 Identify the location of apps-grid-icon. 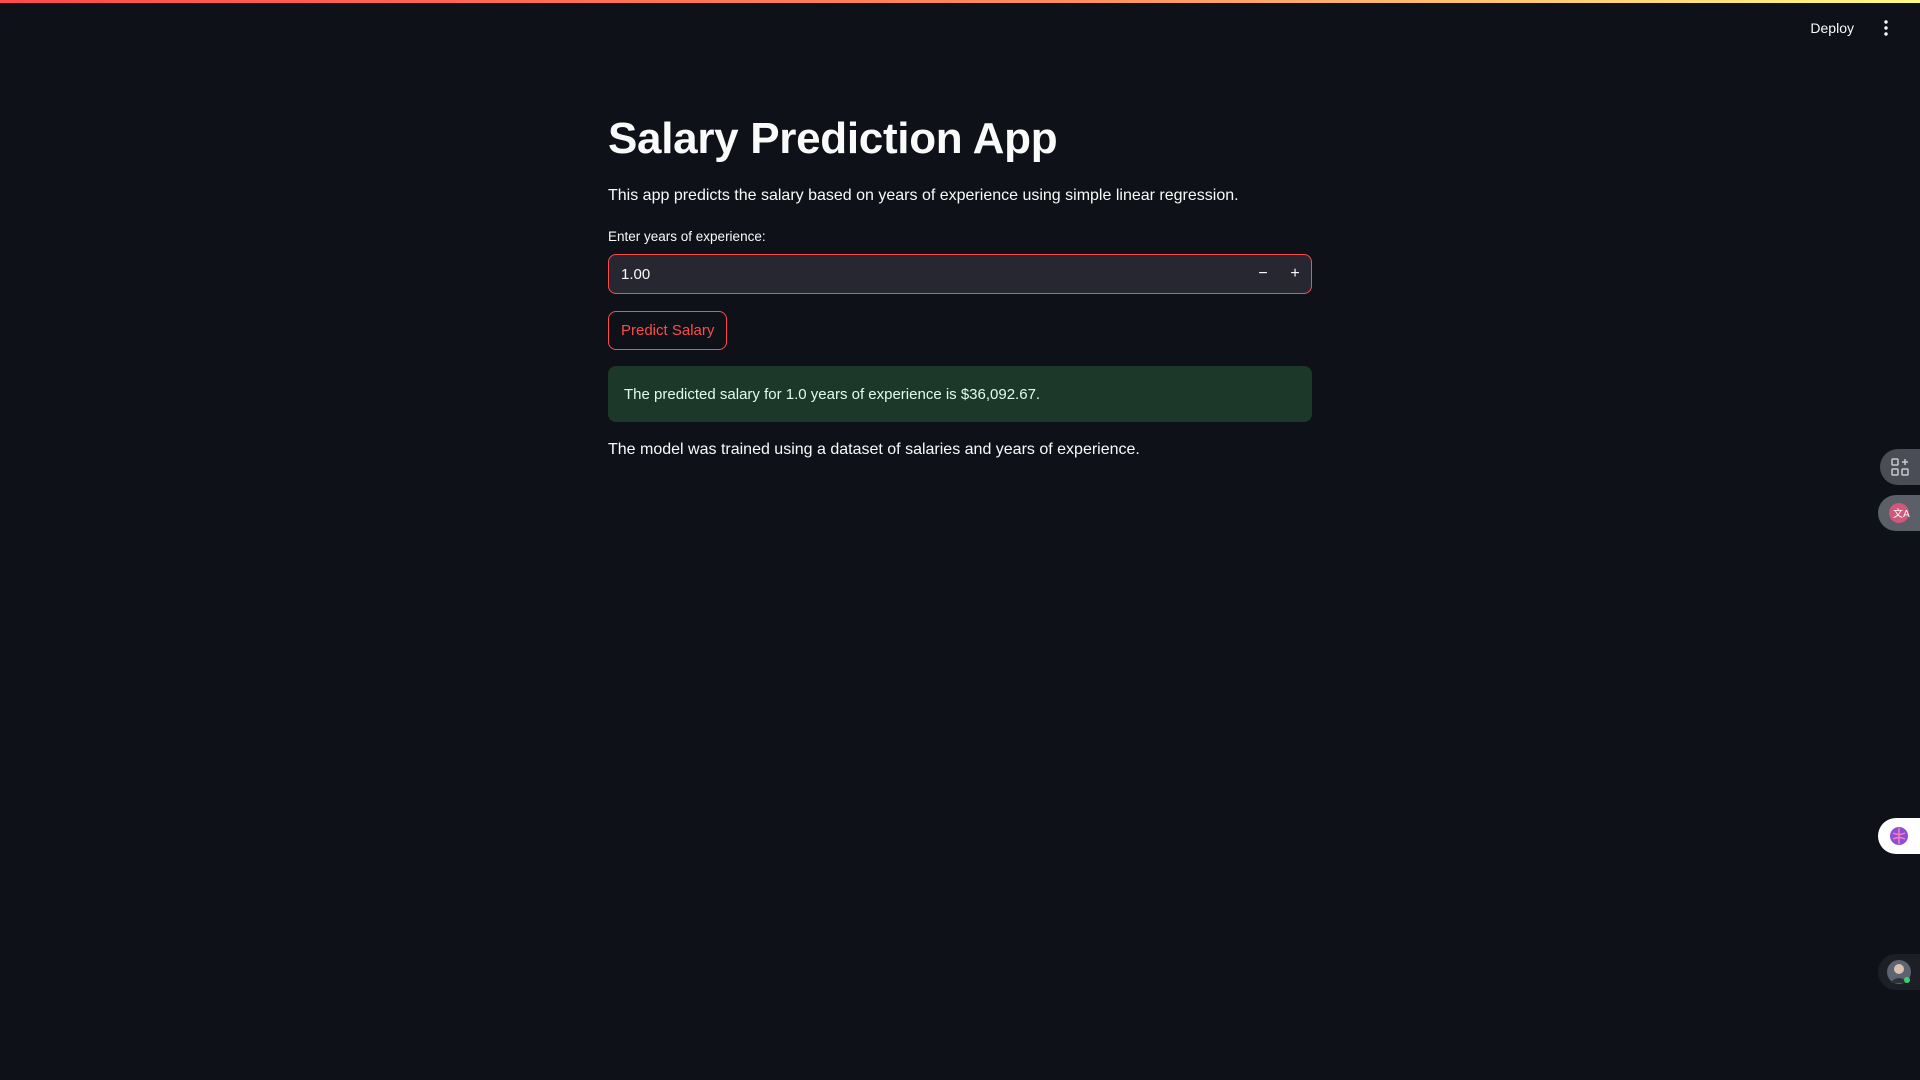
(1900, 467).